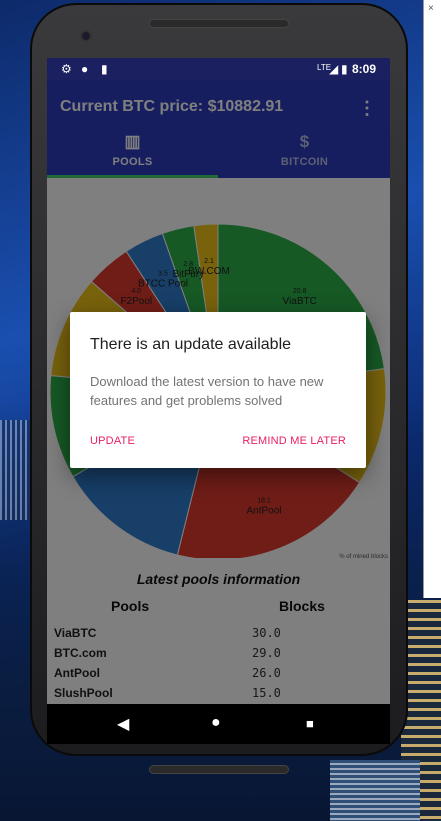  Describe the element at coordinates (375, 790) in the screenshot. I see `background-building` at that location.